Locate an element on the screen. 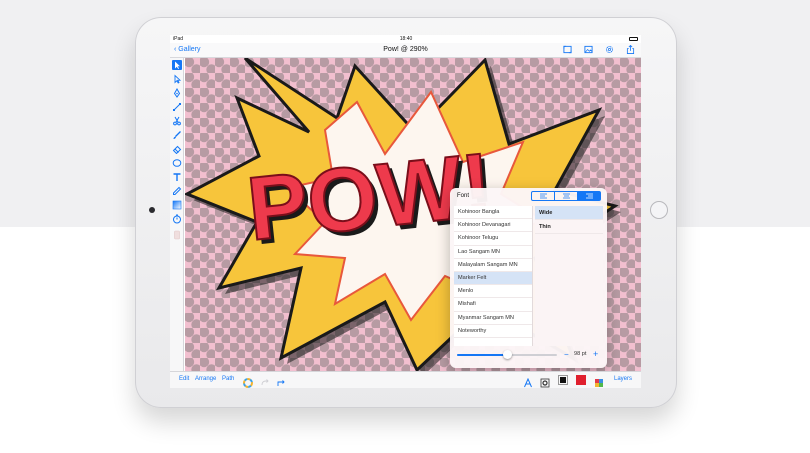  font-list-item: Malayalam Sangam MN is located at coordinates (493, 265).